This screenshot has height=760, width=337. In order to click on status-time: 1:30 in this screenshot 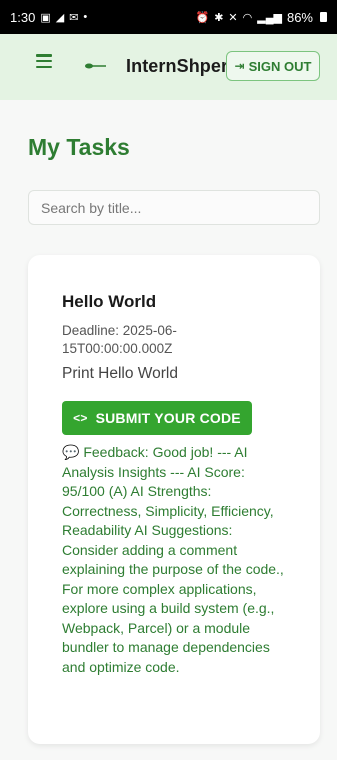, I will do `click(23, 17)`.